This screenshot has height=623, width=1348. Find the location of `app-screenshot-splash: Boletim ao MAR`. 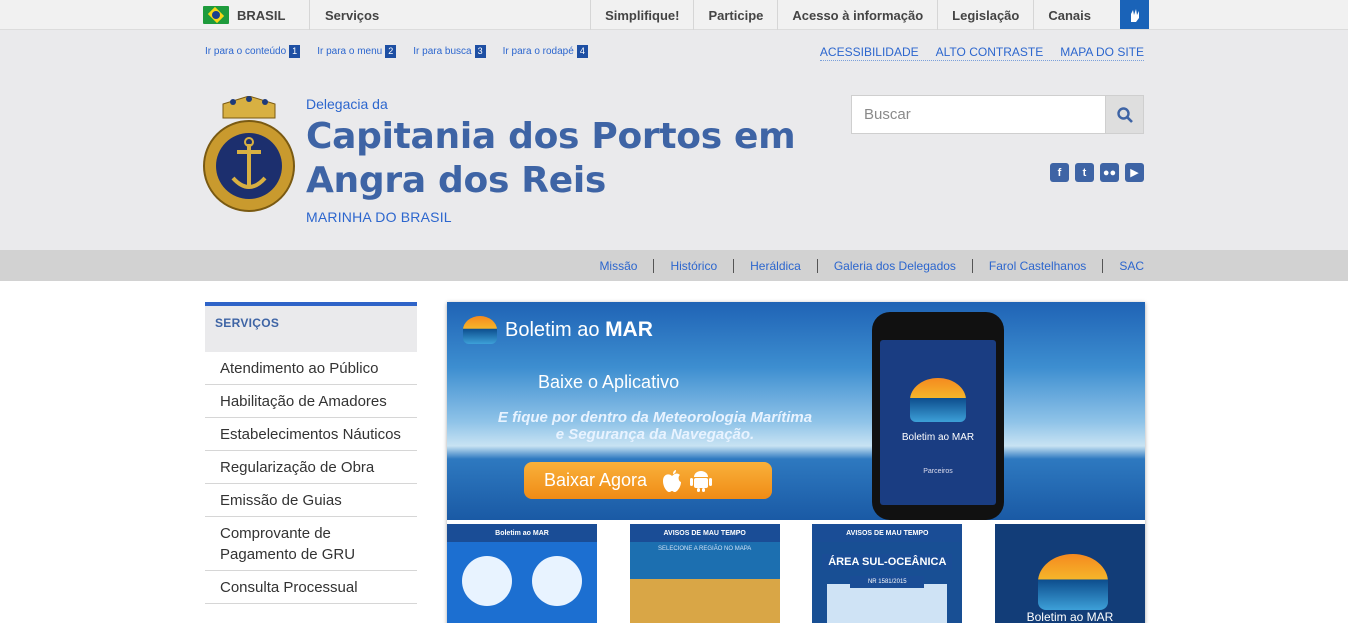

app-screenshot-splash: Boletim ao MAR is located at coordinates (1069, 573).